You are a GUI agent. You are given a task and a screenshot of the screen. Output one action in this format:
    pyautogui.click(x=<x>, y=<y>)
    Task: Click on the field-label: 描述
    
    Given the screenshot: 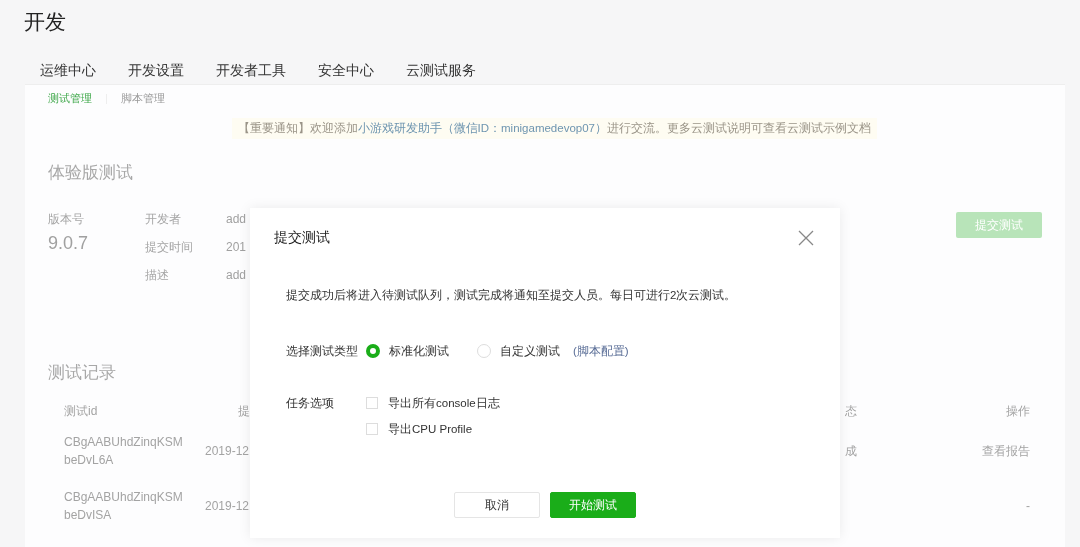 What is the action you would take?
    pyautogui.click(x=157, y=275)
    